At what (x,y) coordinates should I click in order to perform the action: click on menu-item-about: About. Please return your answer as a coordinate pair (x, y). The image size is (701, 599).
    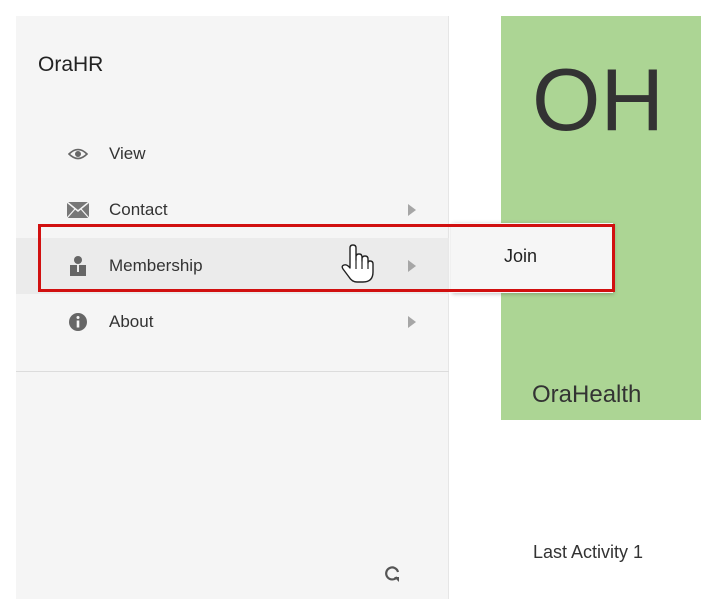
    Looking at the image, I should click on (232, 322).